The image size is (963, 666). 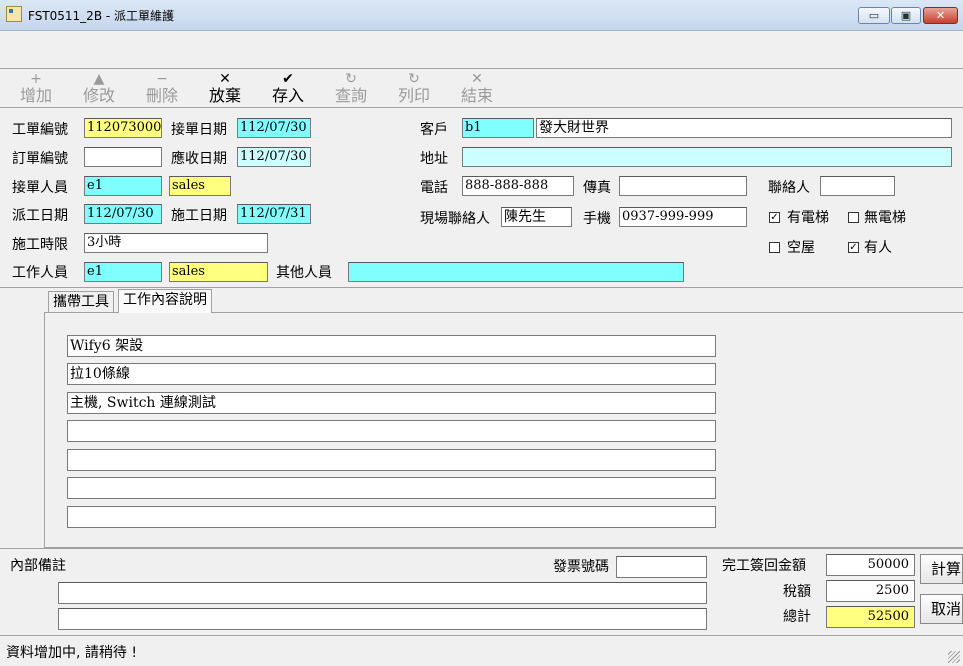 What do you see at coordinates (35, 95) in the screenshot?
I see `toolbar-button-label: 增加` at bounding box center [35, 95].